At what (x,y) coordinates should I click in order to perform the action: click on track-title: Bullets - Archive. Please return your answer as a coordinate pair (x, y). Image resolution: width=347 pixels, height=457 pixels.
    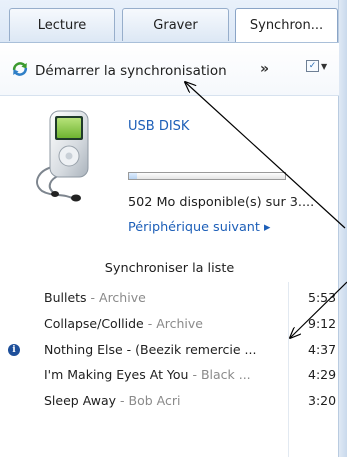
    Looking at the image, I should click on (95, 297).